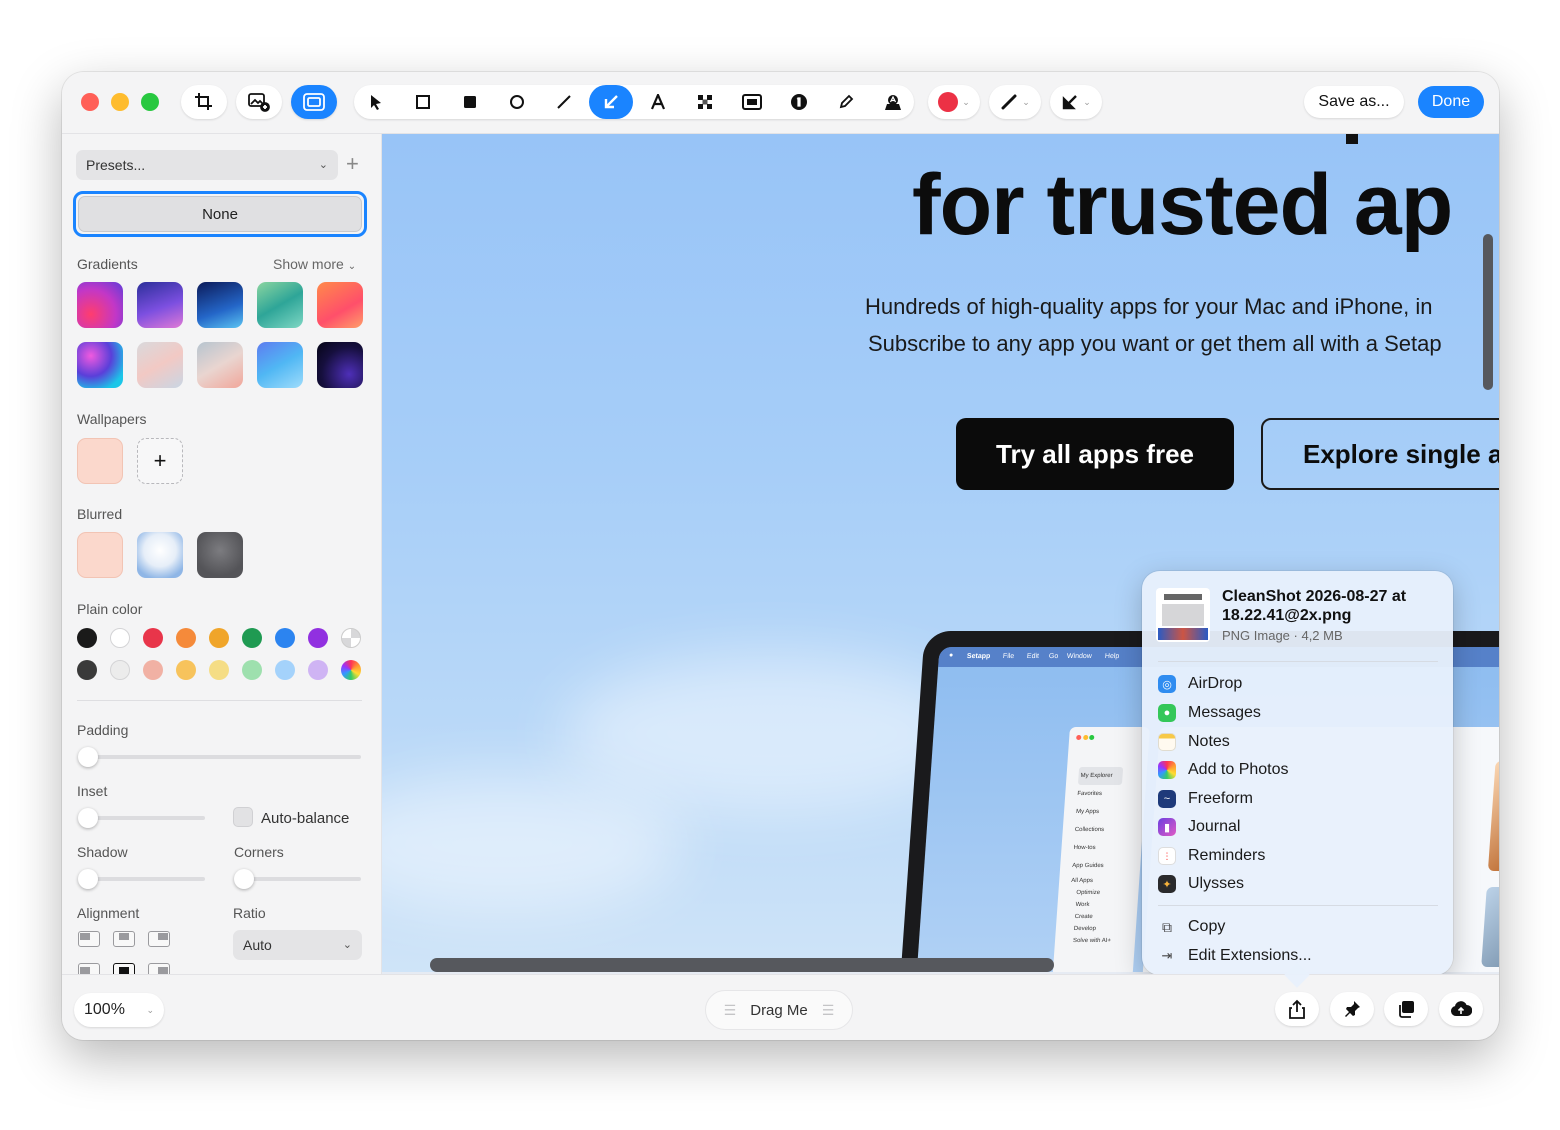 This screenshot has width=1560, height=1130. I want to click on custom-color-wheel, so click(351, 670).